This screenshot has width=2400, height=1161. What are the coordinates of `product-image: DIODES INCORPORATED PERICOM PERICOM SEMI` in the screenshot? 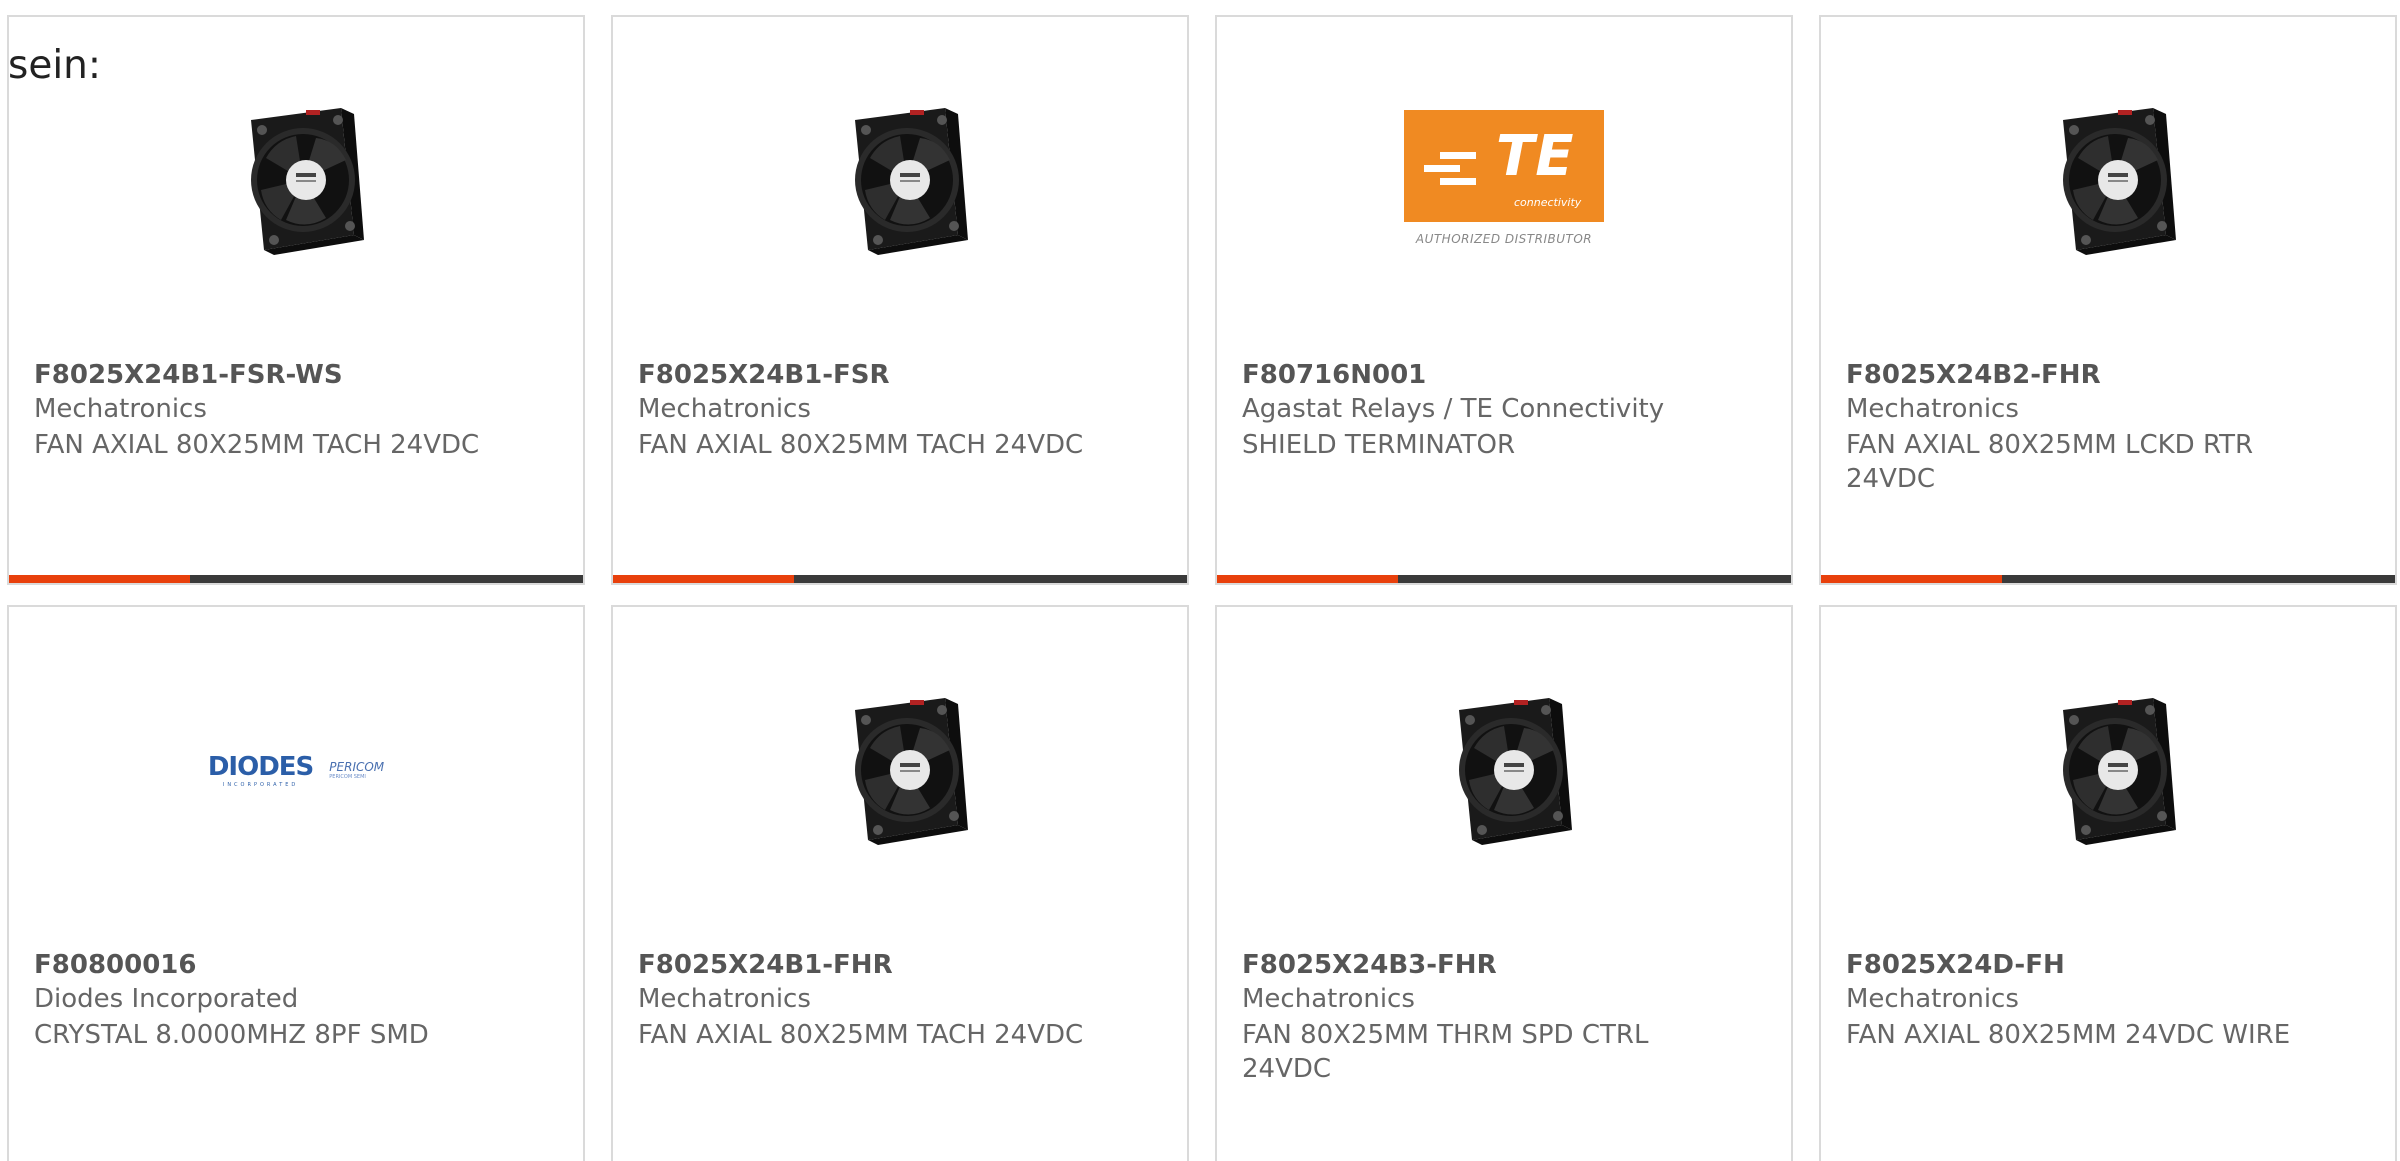 It's located at (296, 769).